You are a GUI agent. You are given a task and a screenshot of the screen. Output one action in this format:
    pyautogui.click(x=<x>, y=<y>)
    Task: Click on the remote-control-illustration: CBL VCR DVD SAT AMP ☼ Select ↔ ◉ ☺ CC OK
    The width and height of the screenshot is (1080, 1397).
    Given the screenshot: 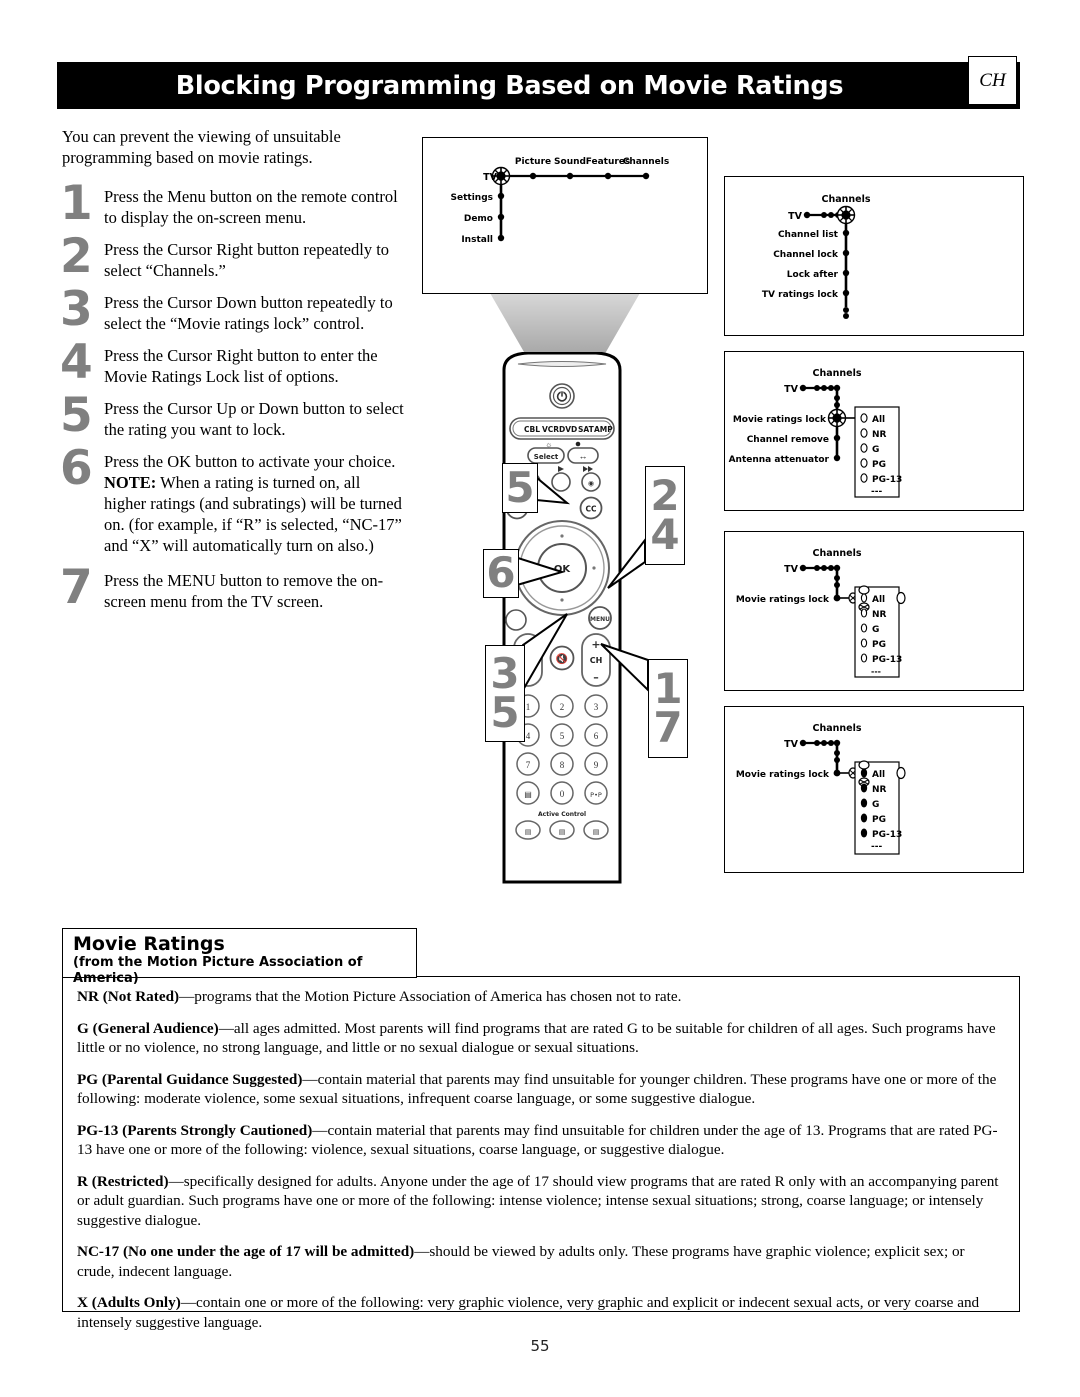 What is the action you would take?
    pyautogui.click(x=562, y=618)
    